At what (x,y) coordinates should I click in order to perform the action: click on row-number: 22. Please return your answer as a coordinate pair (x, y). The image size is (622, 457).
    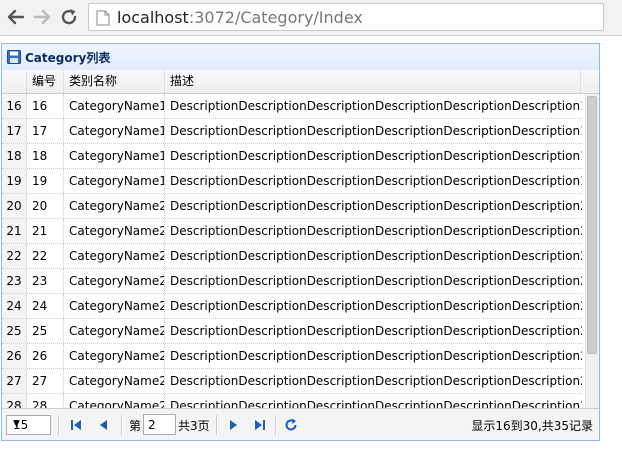
    Looking at the image, I should click on (14, 256).